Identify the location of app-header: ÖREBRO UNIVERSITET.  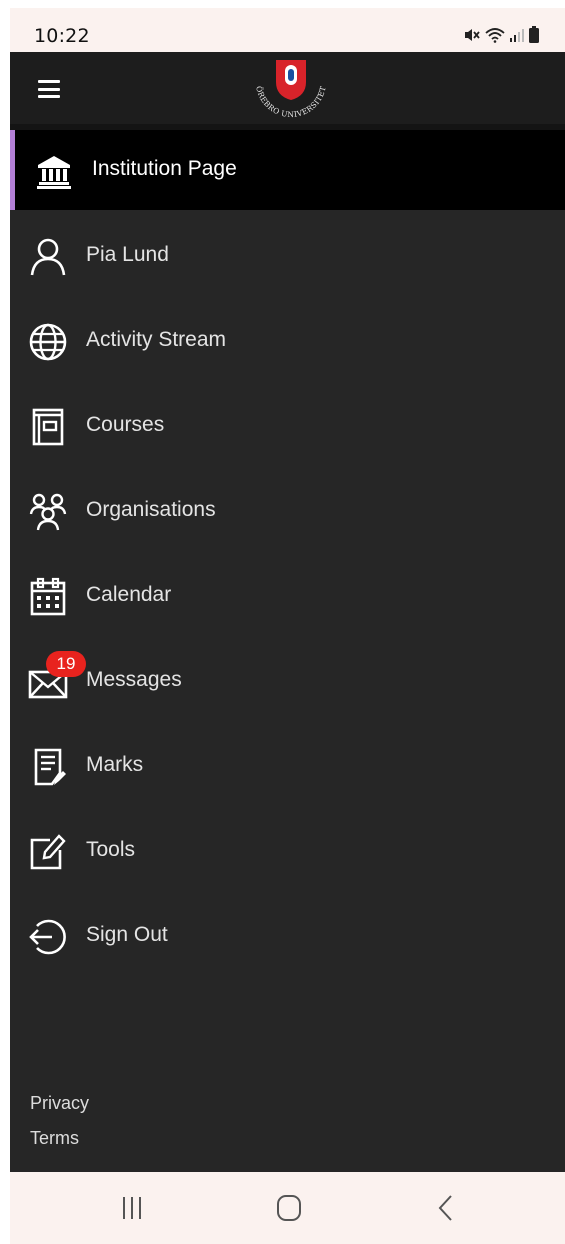
(287, 88).